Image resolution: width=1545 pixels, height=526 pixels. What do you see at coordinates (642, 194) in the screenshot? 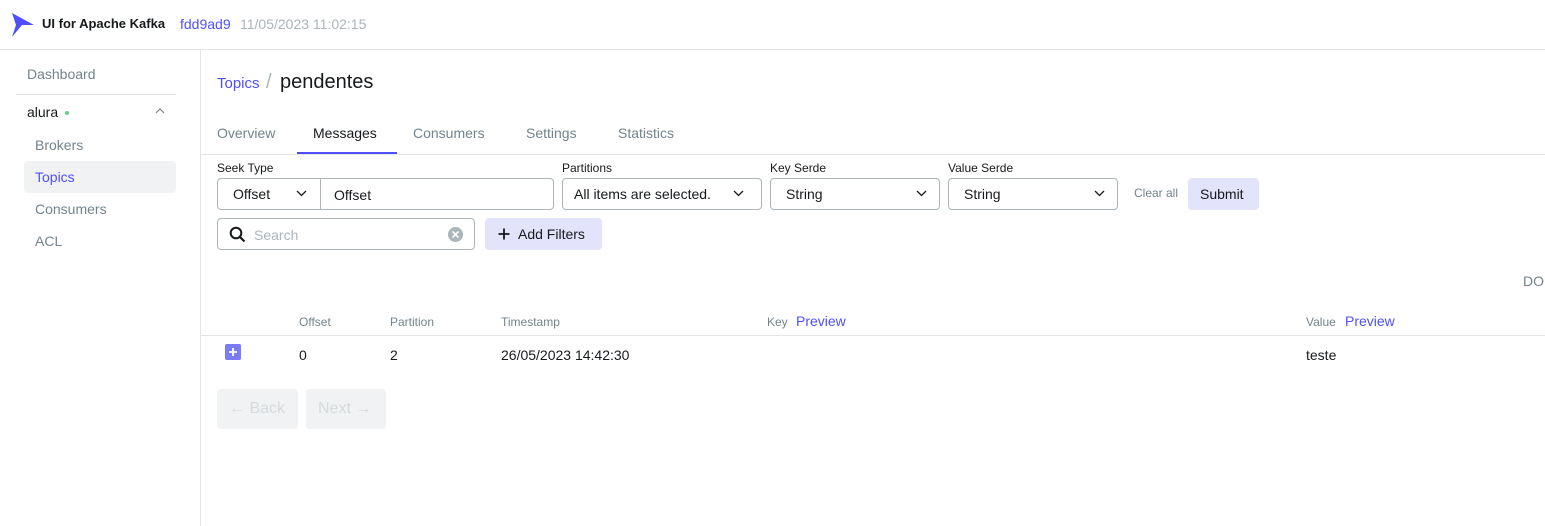
I see `partitions-value: All items are selected.` at bounding box center [642, 194].